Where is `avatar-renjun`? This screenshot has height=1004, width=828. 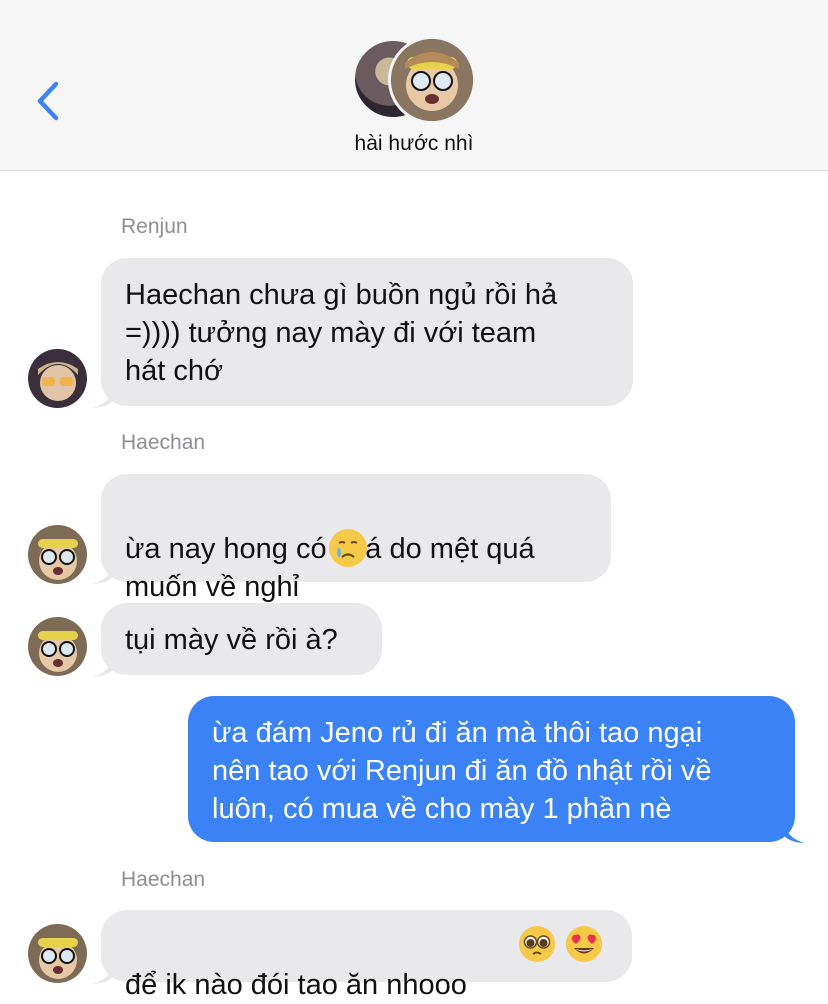
avatar-renjun is located at coordinates (57, 378).